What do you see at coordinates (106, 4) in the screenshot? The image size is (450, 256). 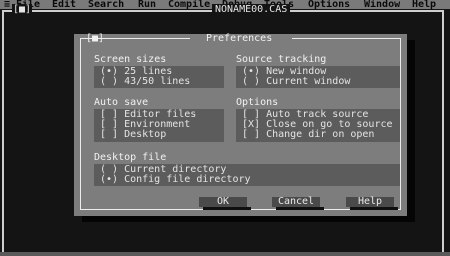 I see `menu-search: Search` at bounding box center [106, 4].